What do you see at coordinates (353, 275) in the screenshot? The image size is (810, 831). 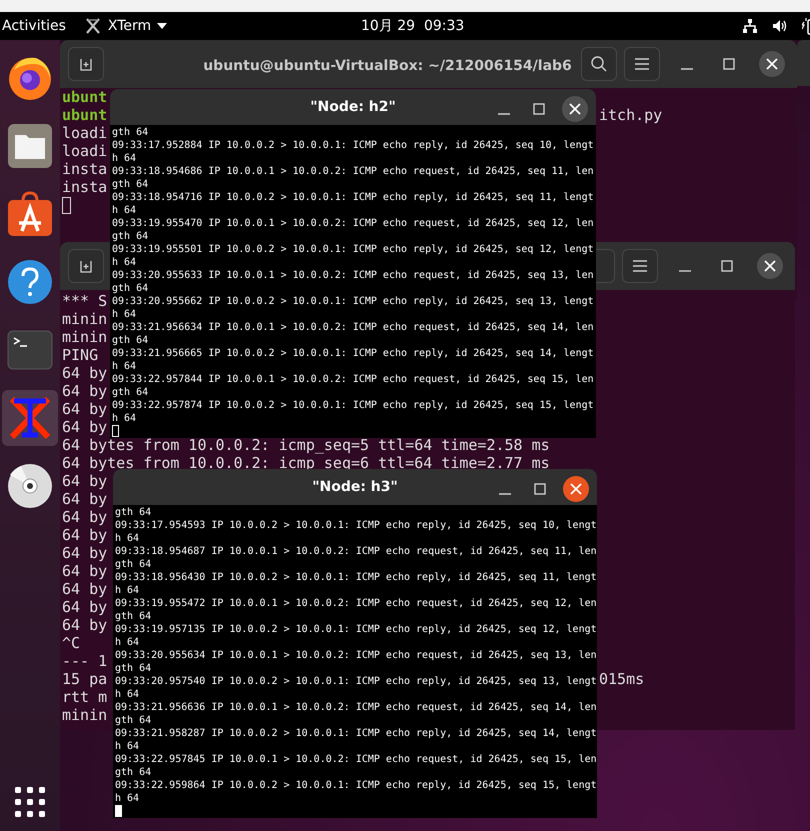 I see `terminal-line: 09:33:20.955633 IP 10.0.0.1 > 10.0.0.2: ICMP echo request, id 26425, seq 13, len` at bounding box center [353, 275].